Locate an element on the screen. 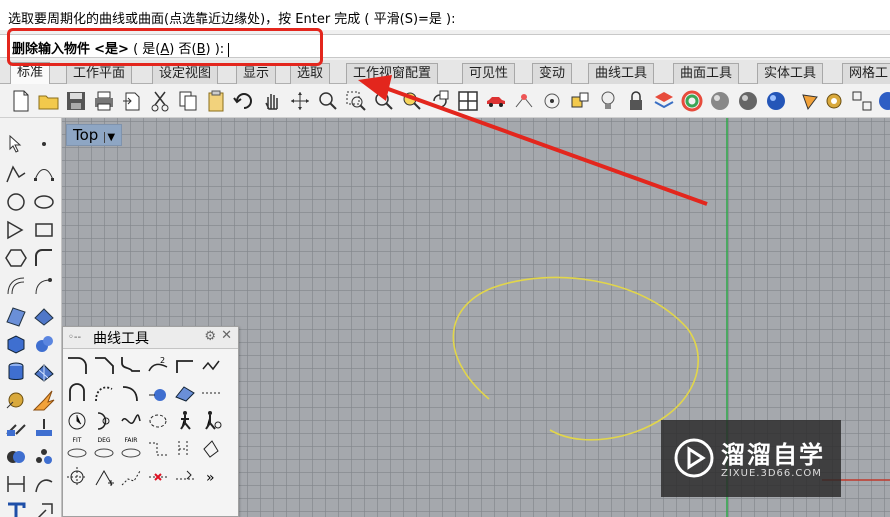 The image size is (890, 517). watermark-subtitle: ZIXUE.3D66.COM is located at coordinates (771, 473).